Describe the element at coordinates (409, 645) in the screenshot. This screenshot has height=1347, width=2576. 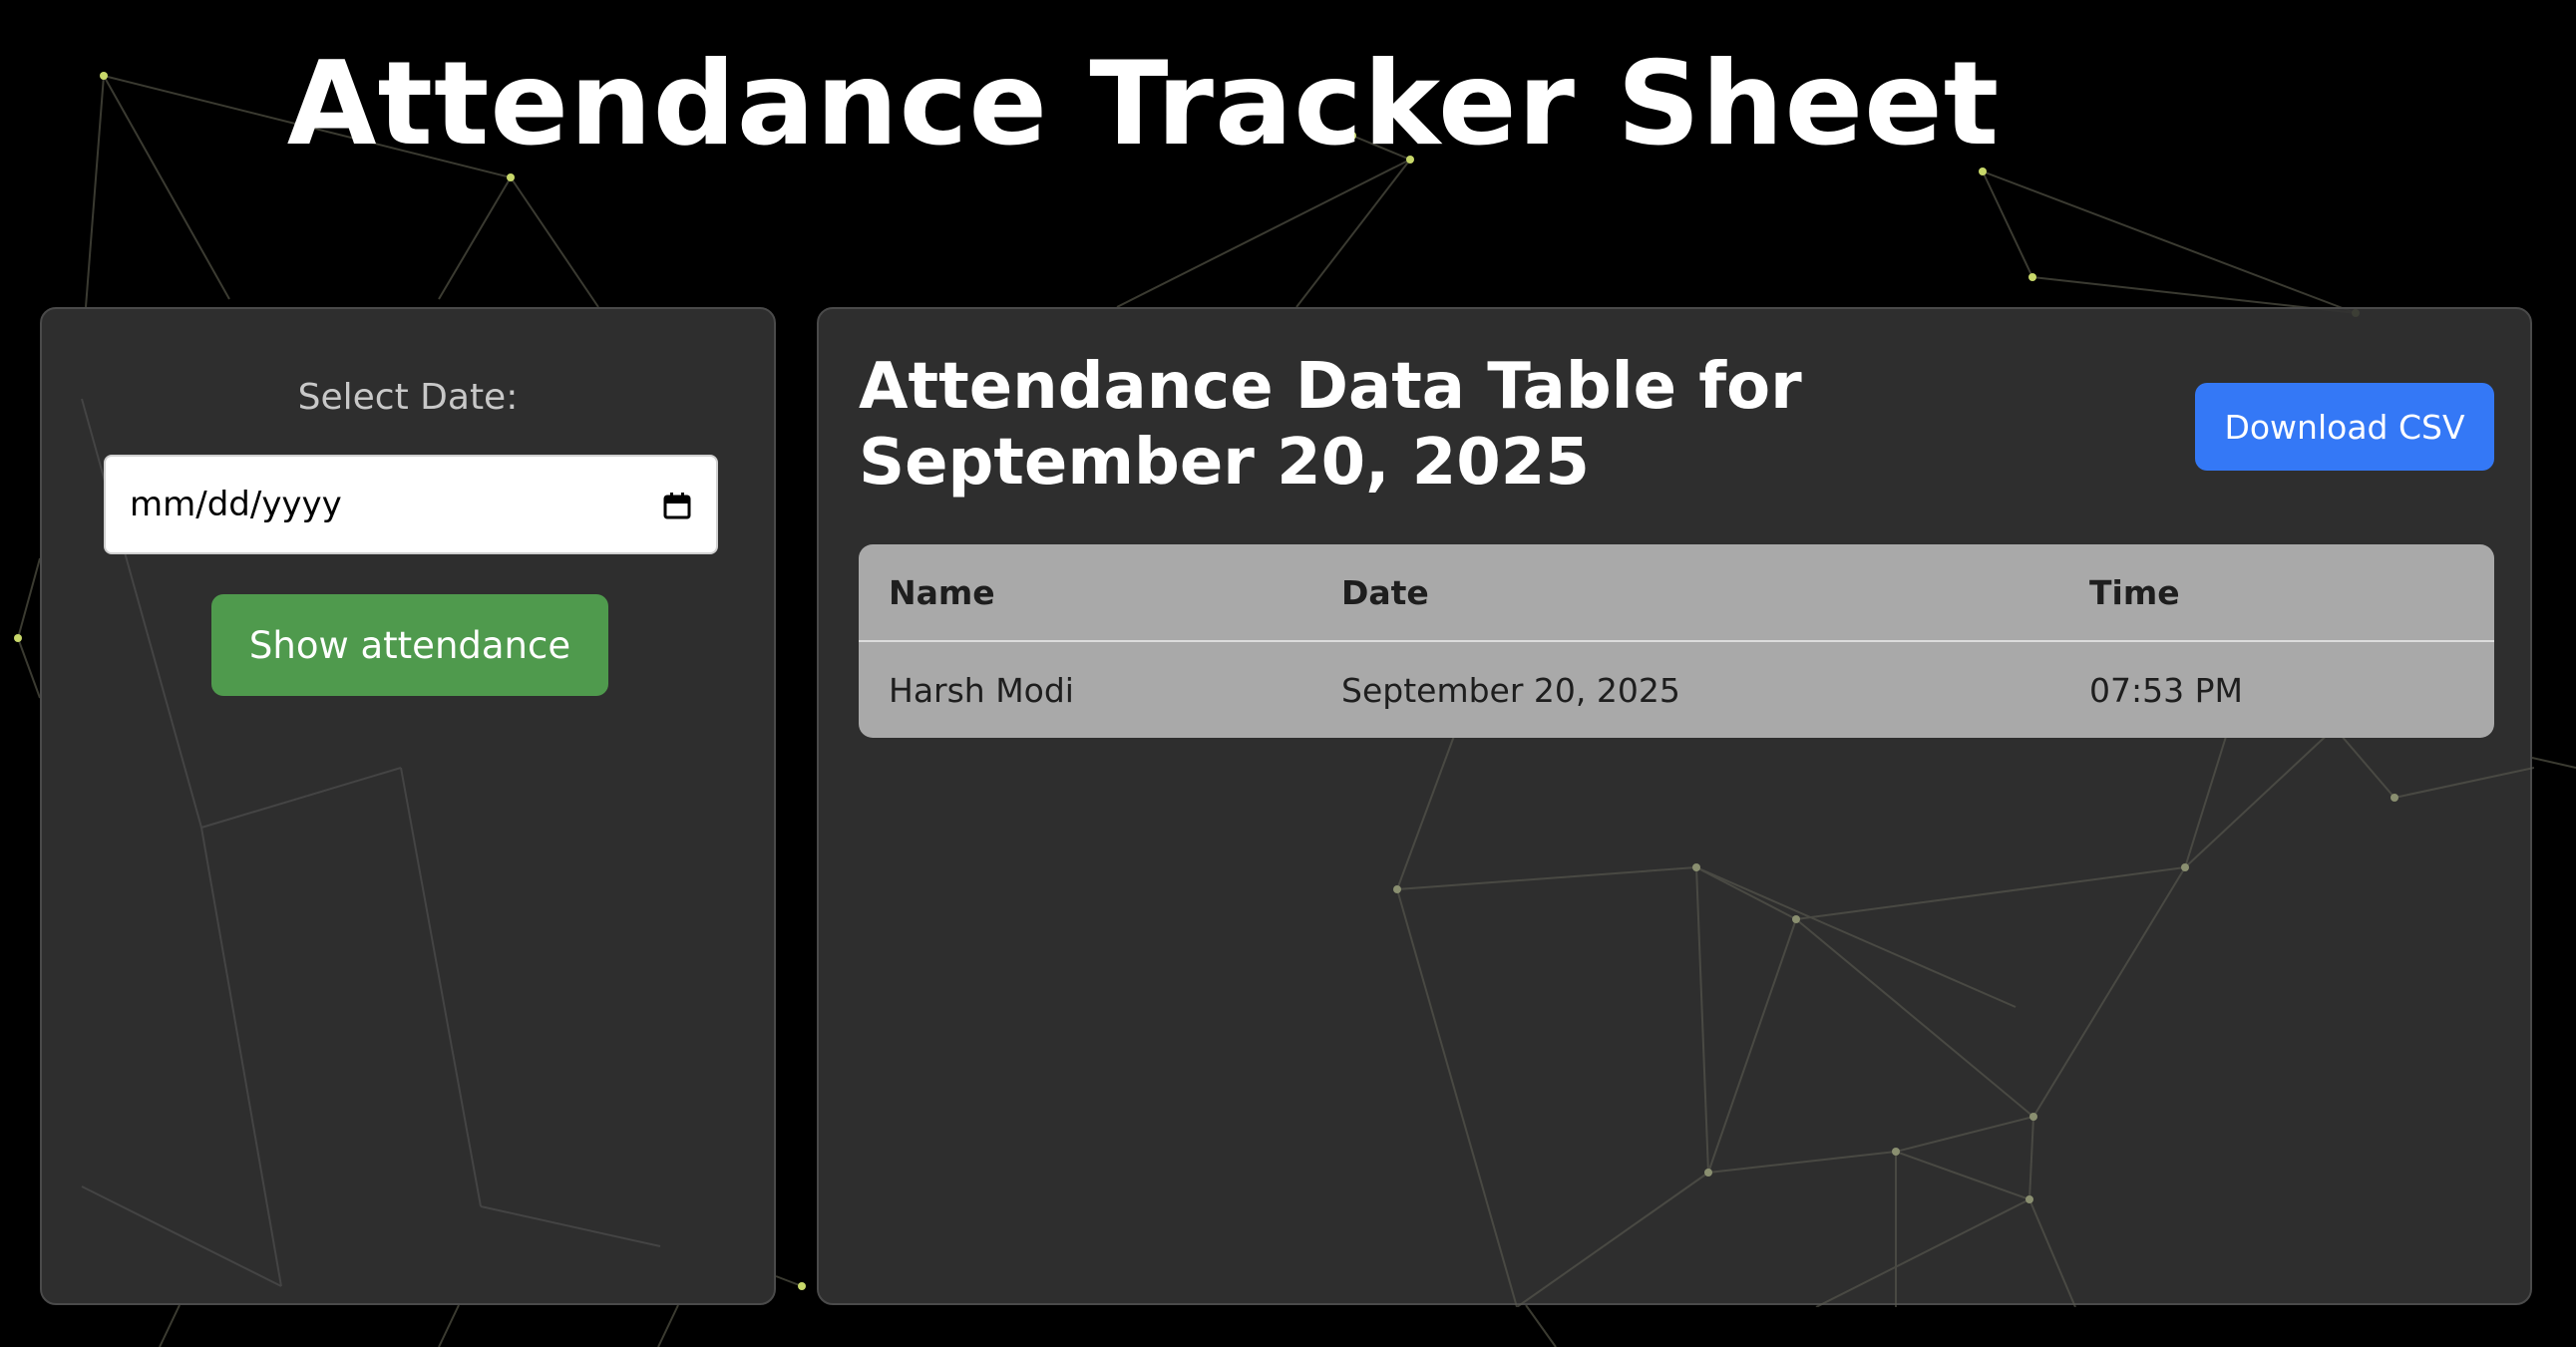
I see `show-attendance-button: Show attendance` at that location.